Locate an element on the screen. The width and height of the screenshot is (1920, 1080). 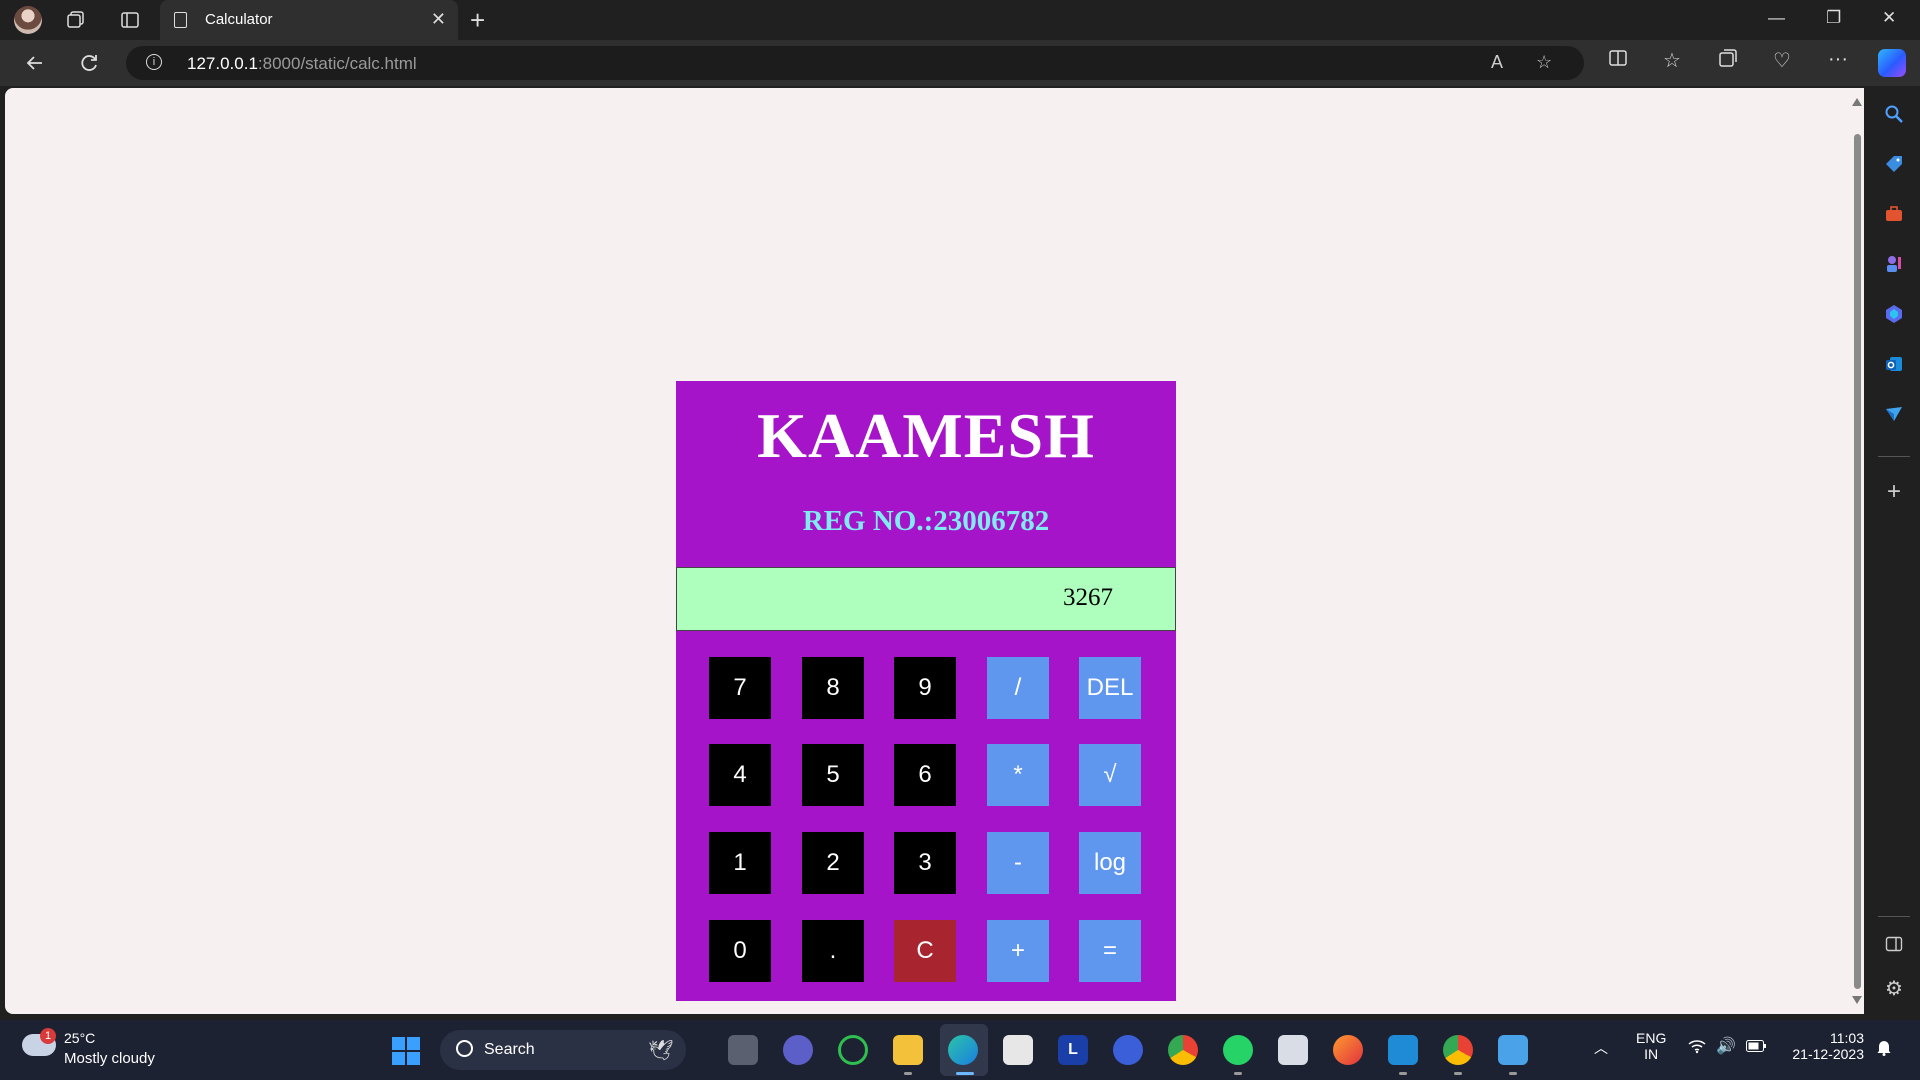
copilot-icon is located at coordinates (1892, 63).